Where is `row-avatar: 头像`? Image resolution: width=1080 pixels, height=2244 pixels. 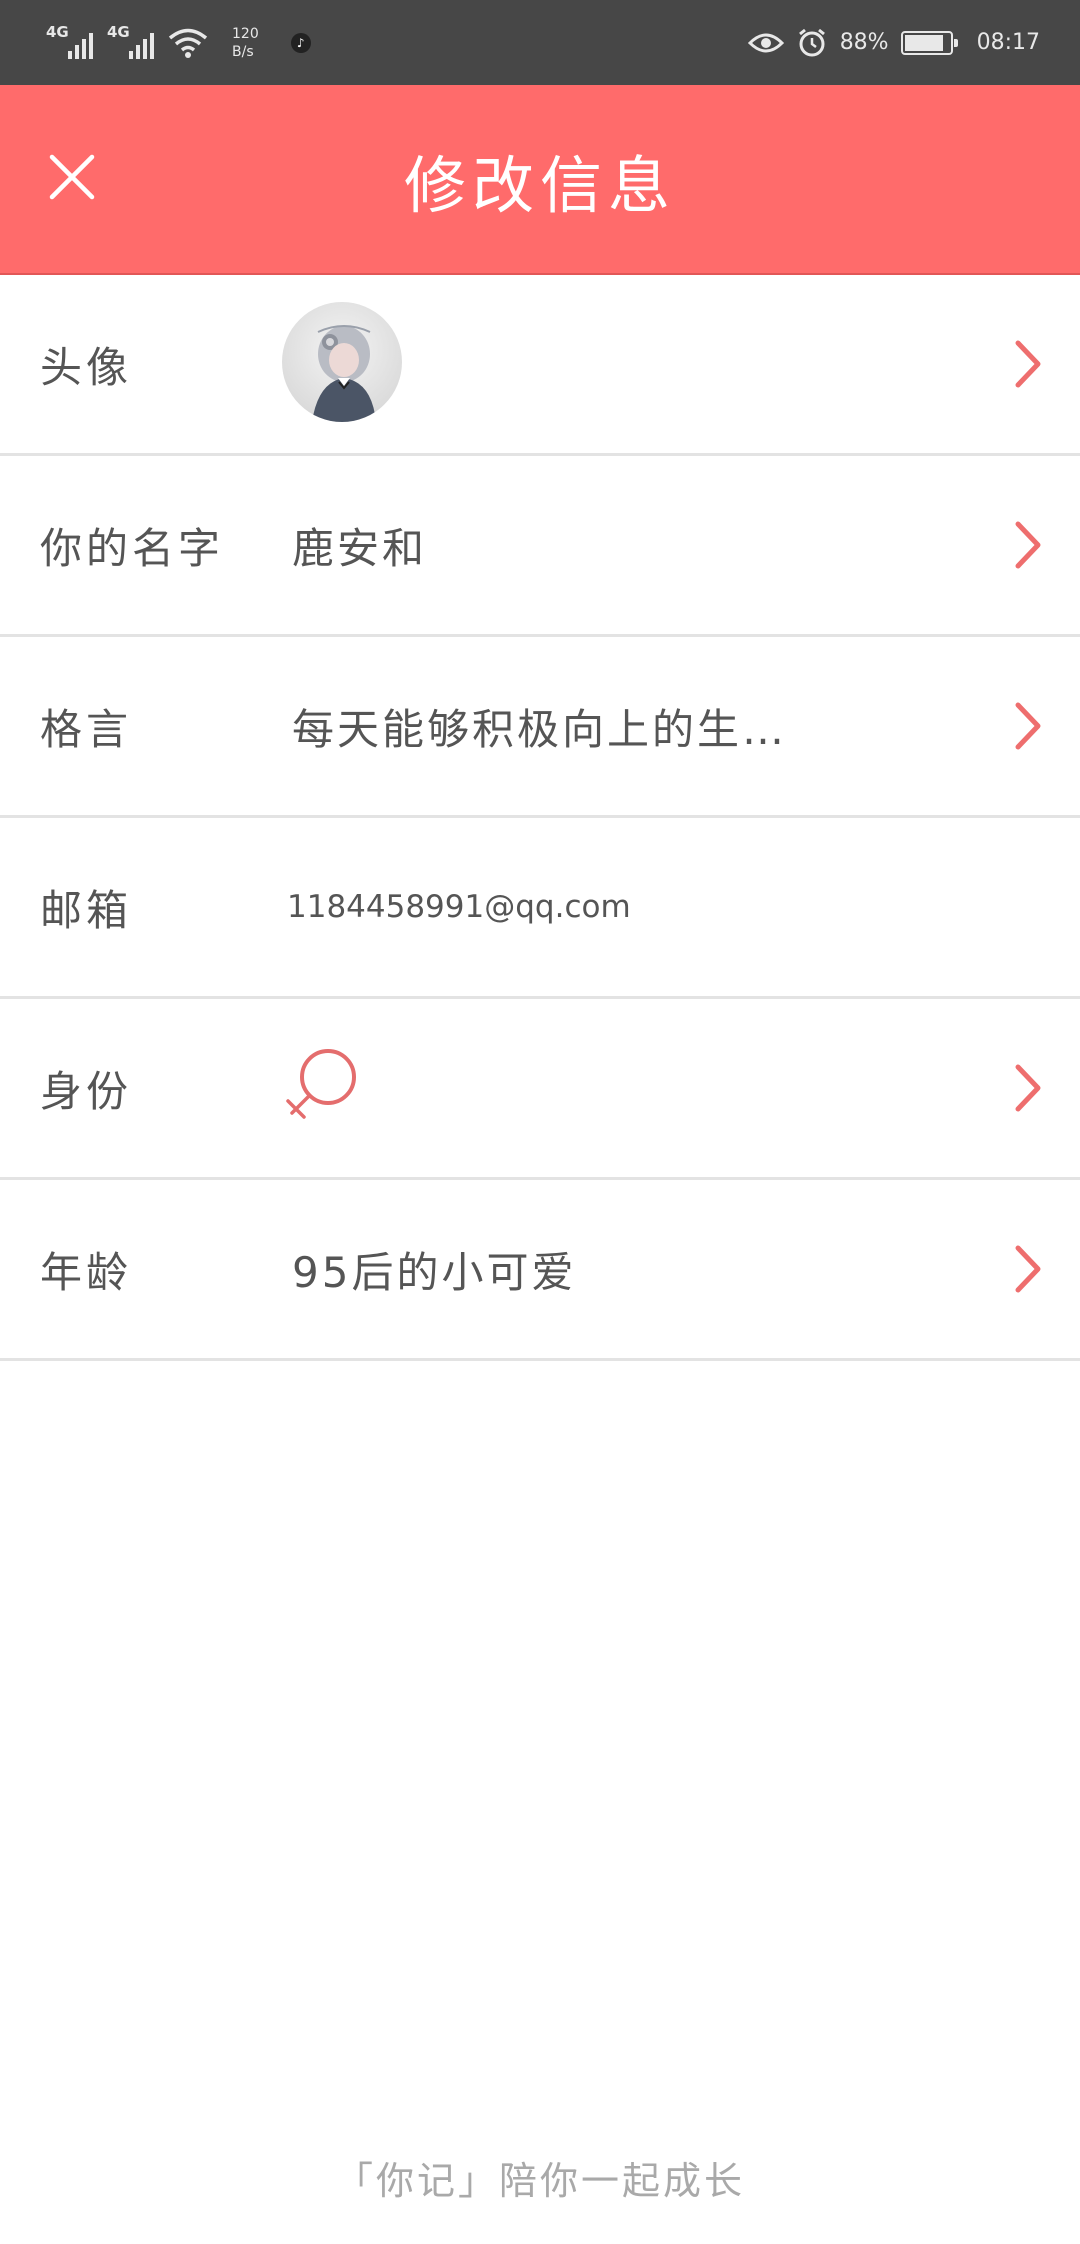 row-avatar: 头像 is located at coordinates (540, 365).